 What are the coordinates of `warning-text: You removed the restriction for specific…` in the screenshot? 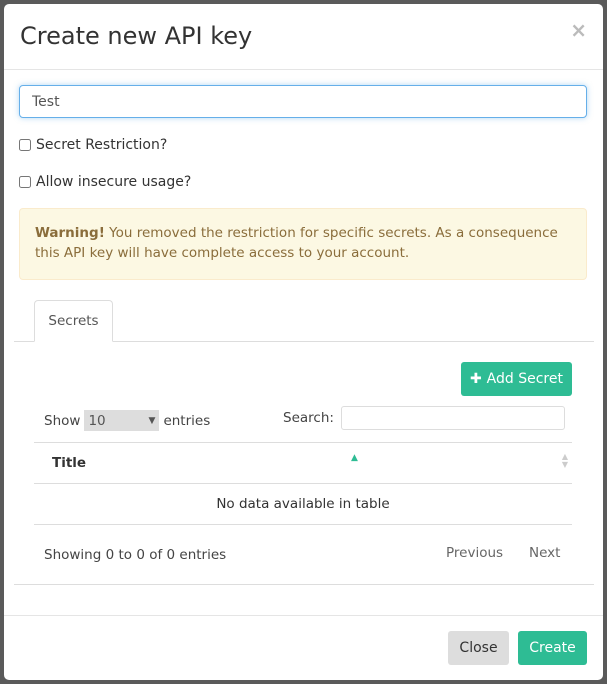 It's located at (296, 243).